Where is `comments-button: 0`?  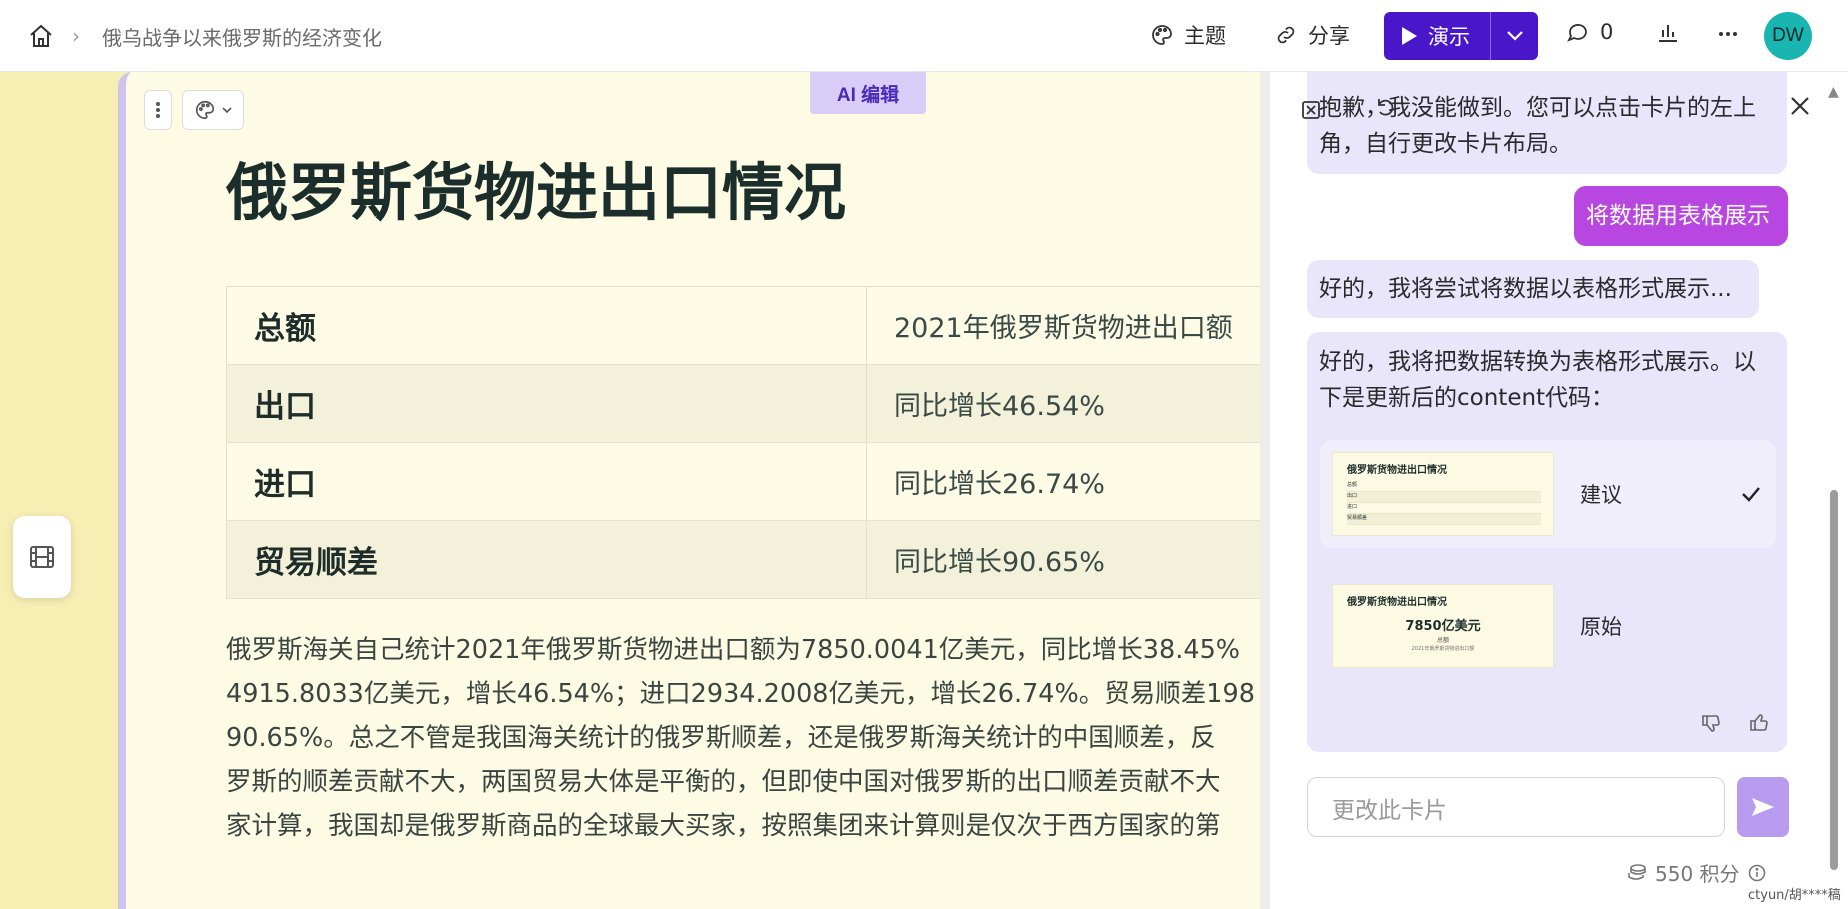 comments-button: 0 is located at coordinates (1589, 32).